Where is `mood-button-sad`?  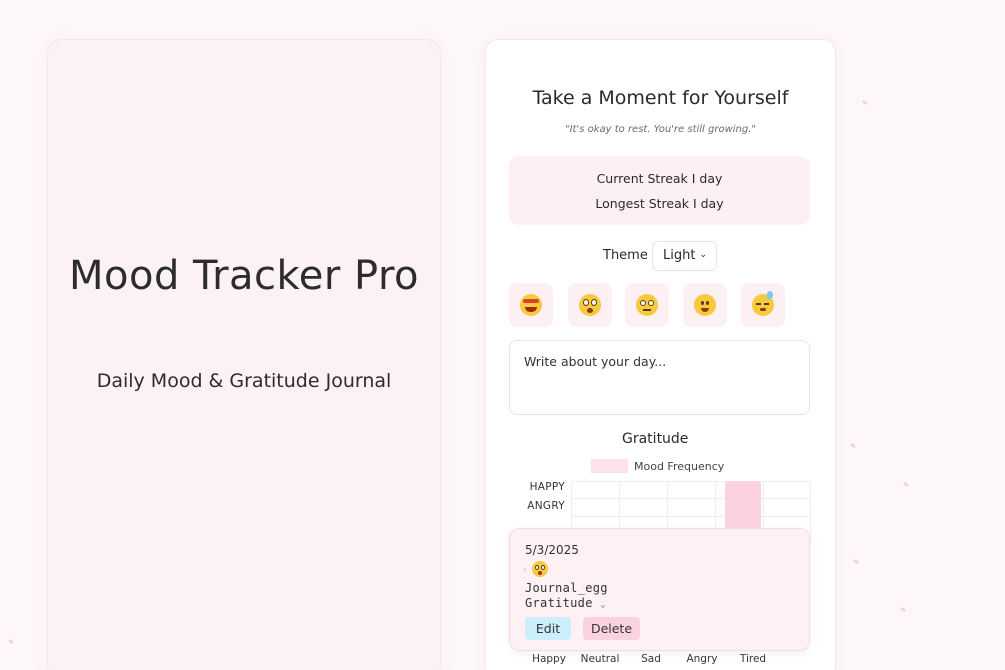
mood-button-sad is located at coordinates (647, 305).